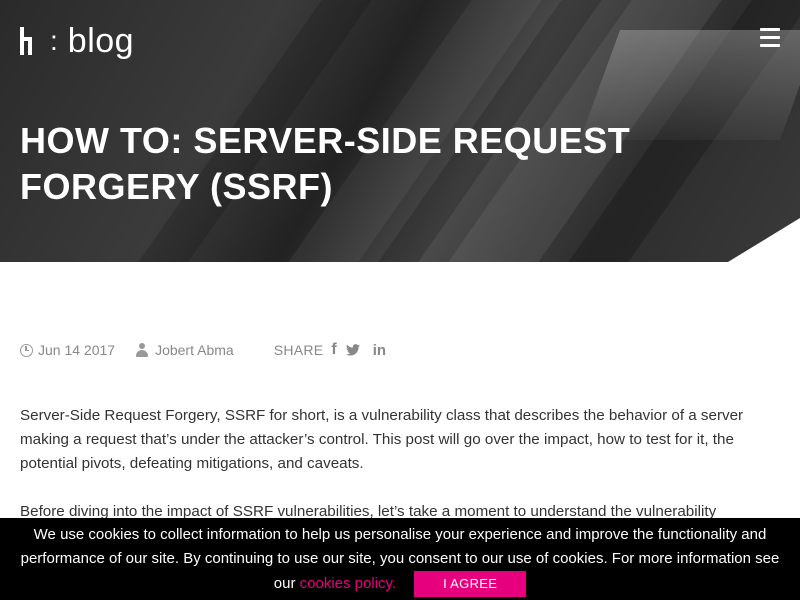 The image size is (800, 600). Describe the element at coordinates (54, 40) in the screenshot. I see `logo-colon: :` at that location.